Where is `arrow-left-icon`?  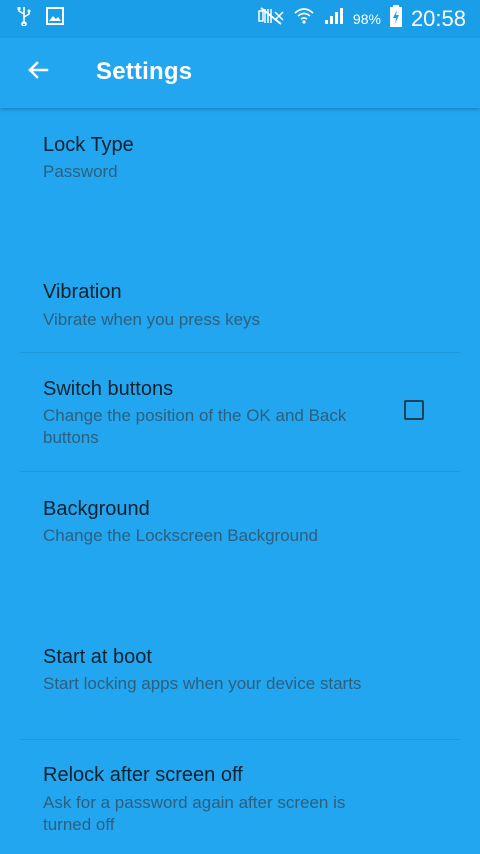
arrow-left-icon is located at coordinates (38, 72).